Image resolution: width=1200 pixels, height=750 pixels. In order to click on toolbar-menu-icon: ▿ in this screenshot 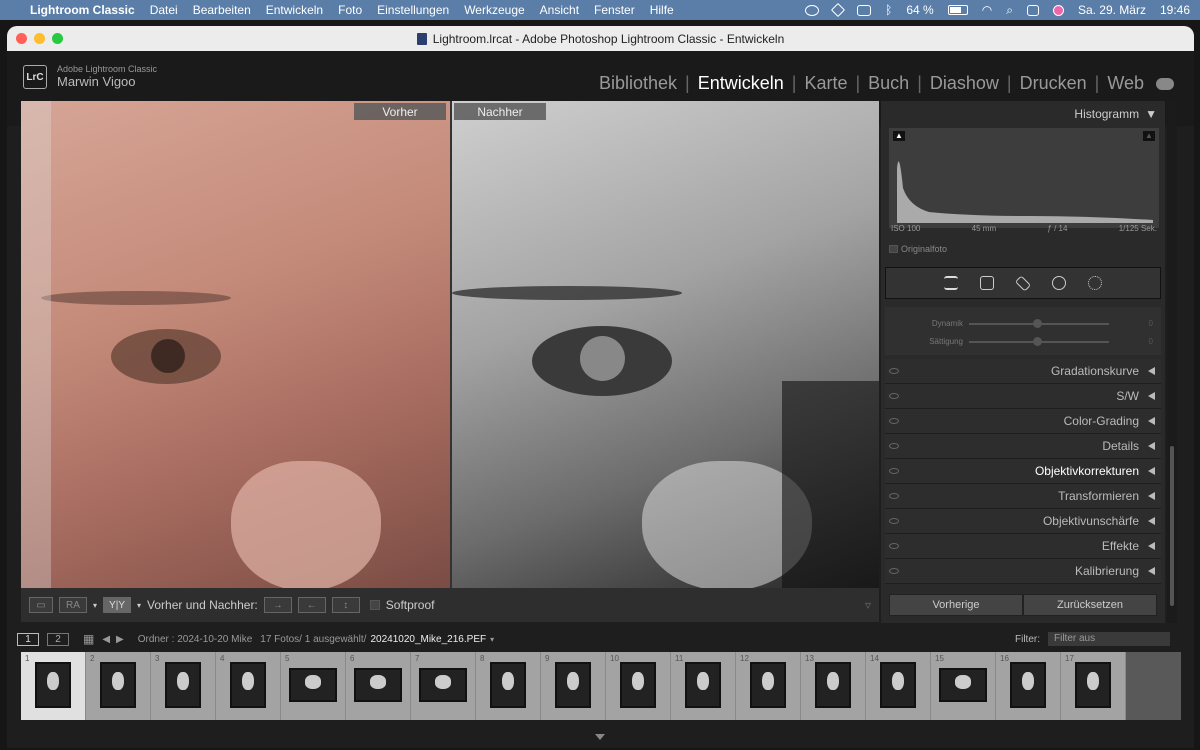, I will do `click(868, 605)`.